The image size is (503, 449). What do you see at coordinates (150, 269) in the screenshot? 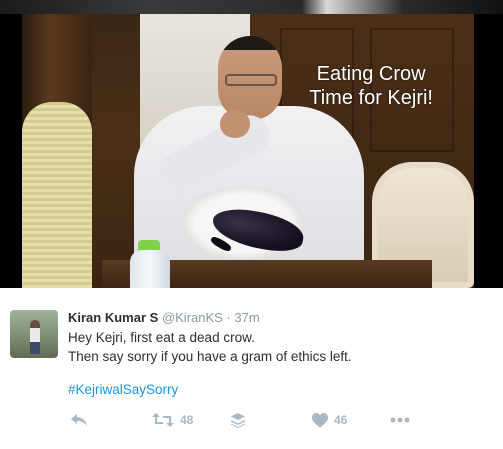
I see `water-bottle` at bounding box center [150, 269].